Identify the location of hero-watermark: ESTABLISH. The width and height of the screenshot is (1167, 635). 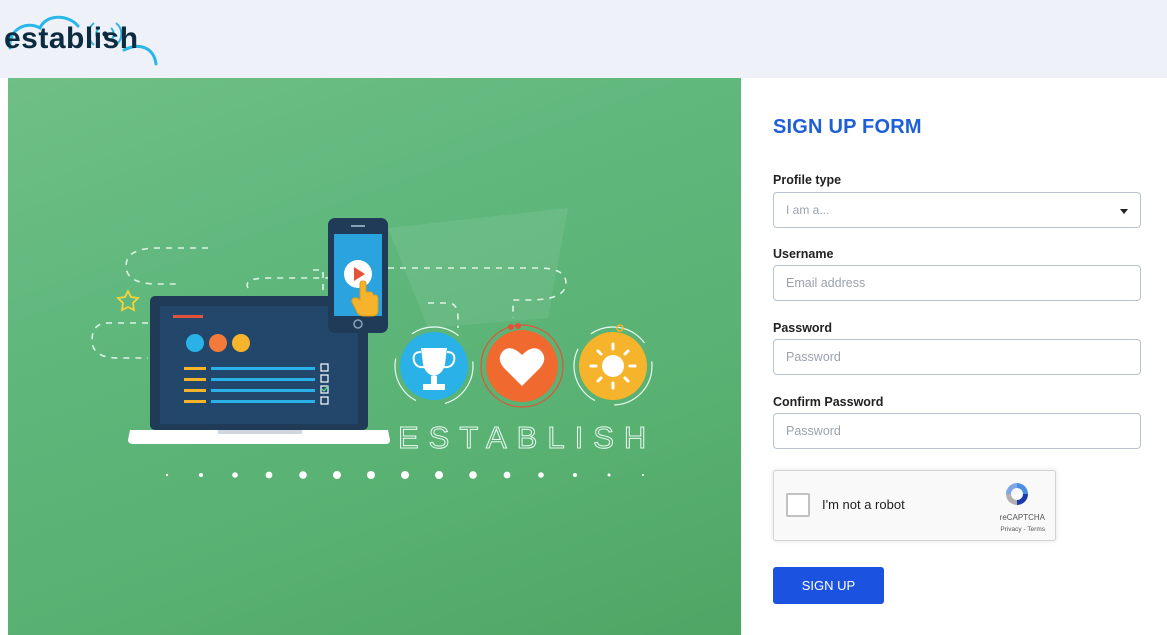
(527, 437).